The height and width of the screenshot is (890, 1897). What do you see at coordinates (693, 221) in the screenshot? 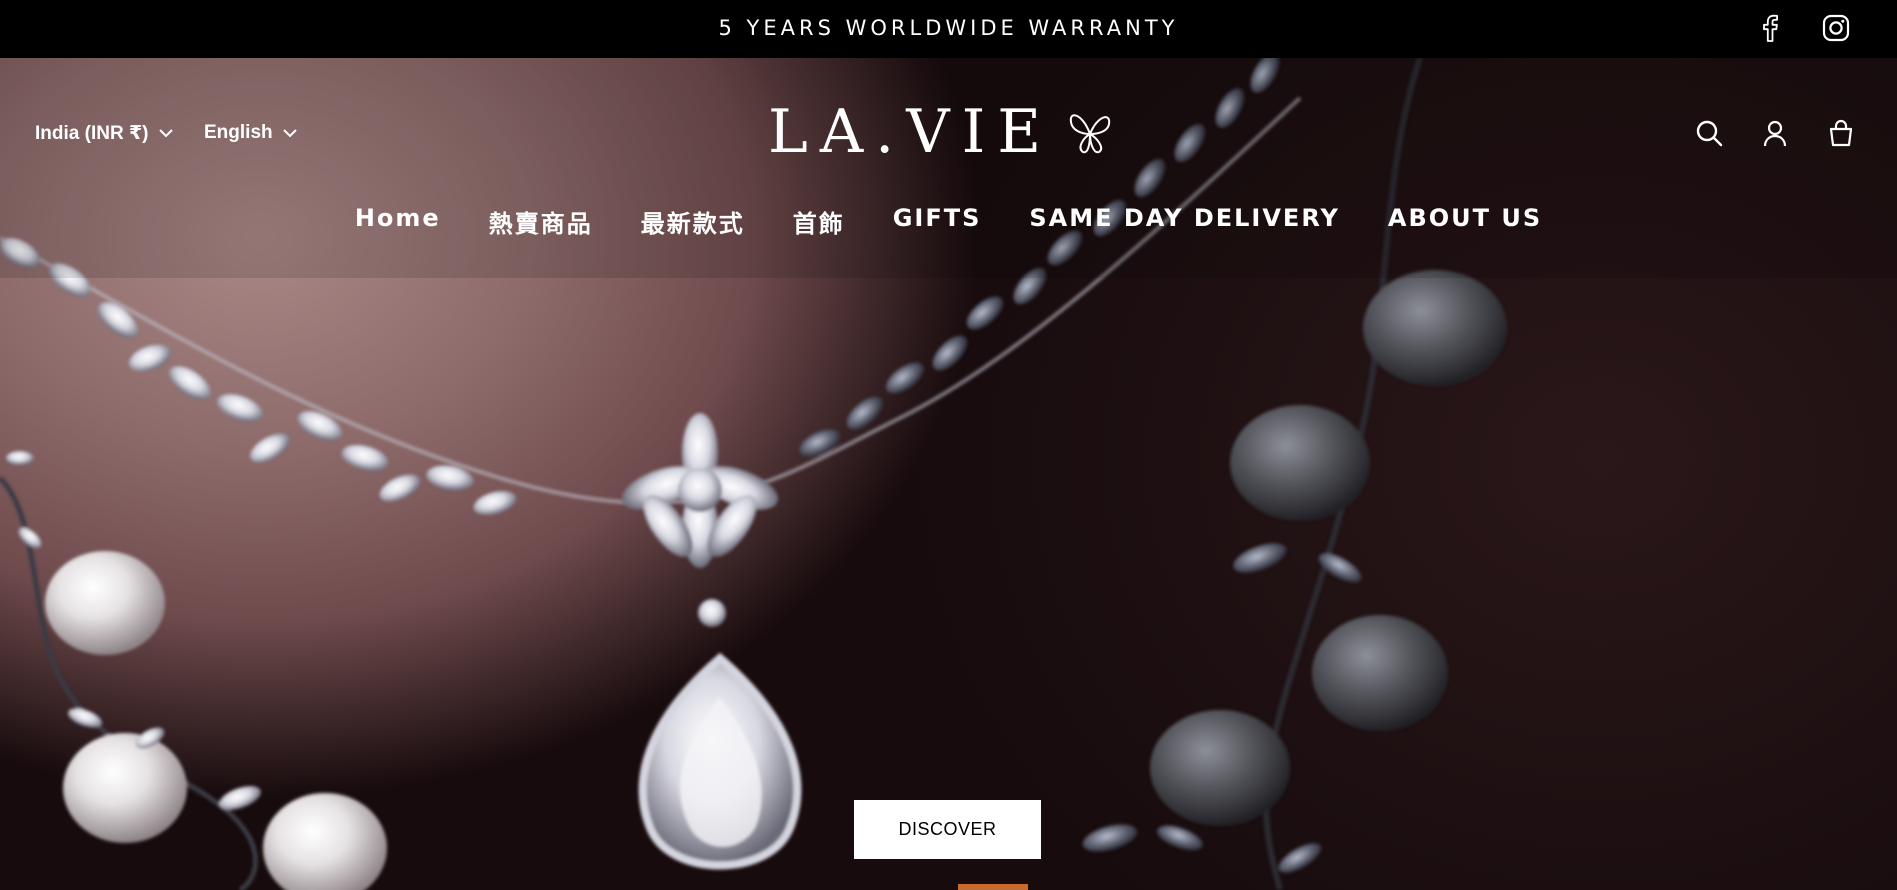
I see `nav-item-new-arrivals: 最新款式` at bounding box center [693, 221].